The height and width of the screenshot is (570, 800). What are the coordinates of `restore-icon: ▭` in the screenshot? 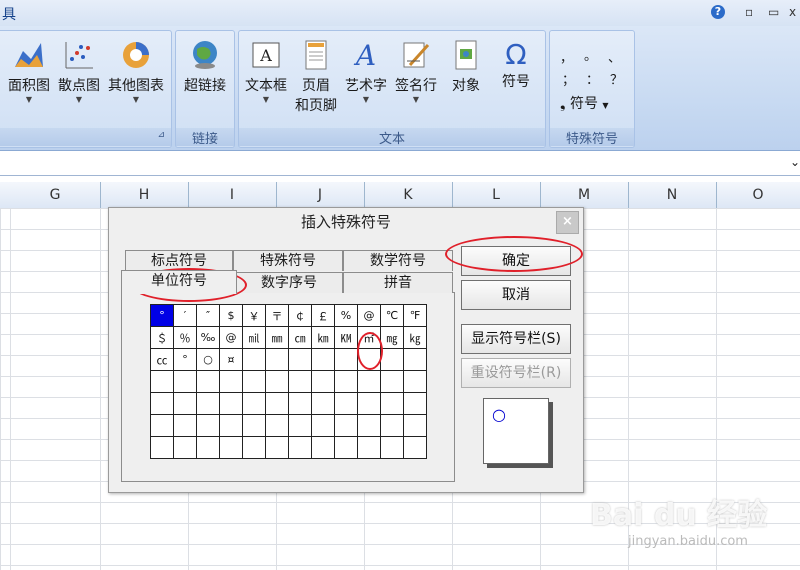 It's located at (773, 12).